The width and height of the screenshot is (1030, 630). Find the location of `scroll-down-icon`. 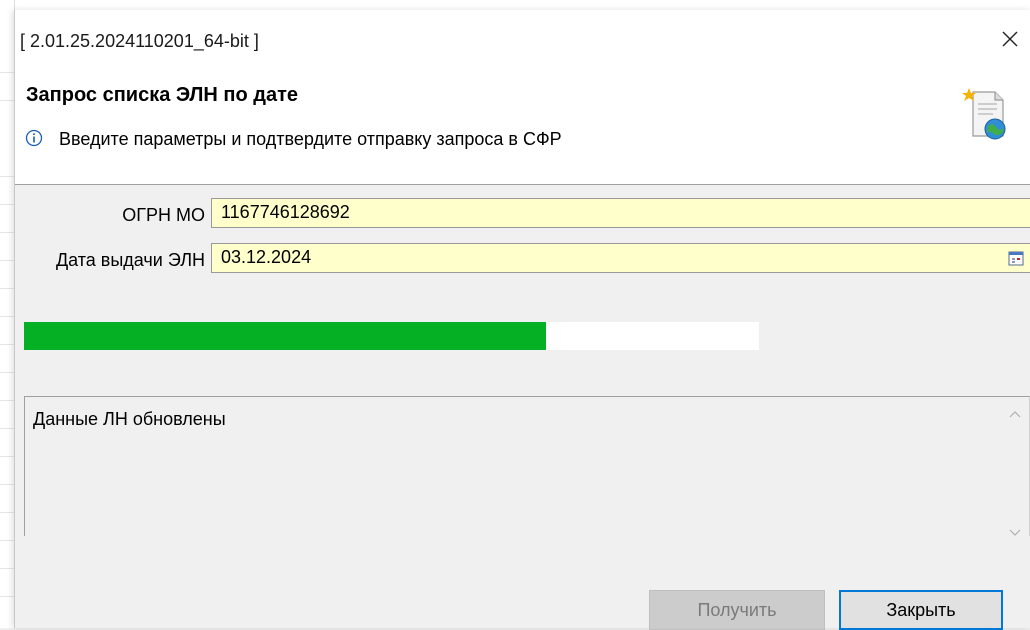

scroll-down-icon is located at coordinates (1015, 532).